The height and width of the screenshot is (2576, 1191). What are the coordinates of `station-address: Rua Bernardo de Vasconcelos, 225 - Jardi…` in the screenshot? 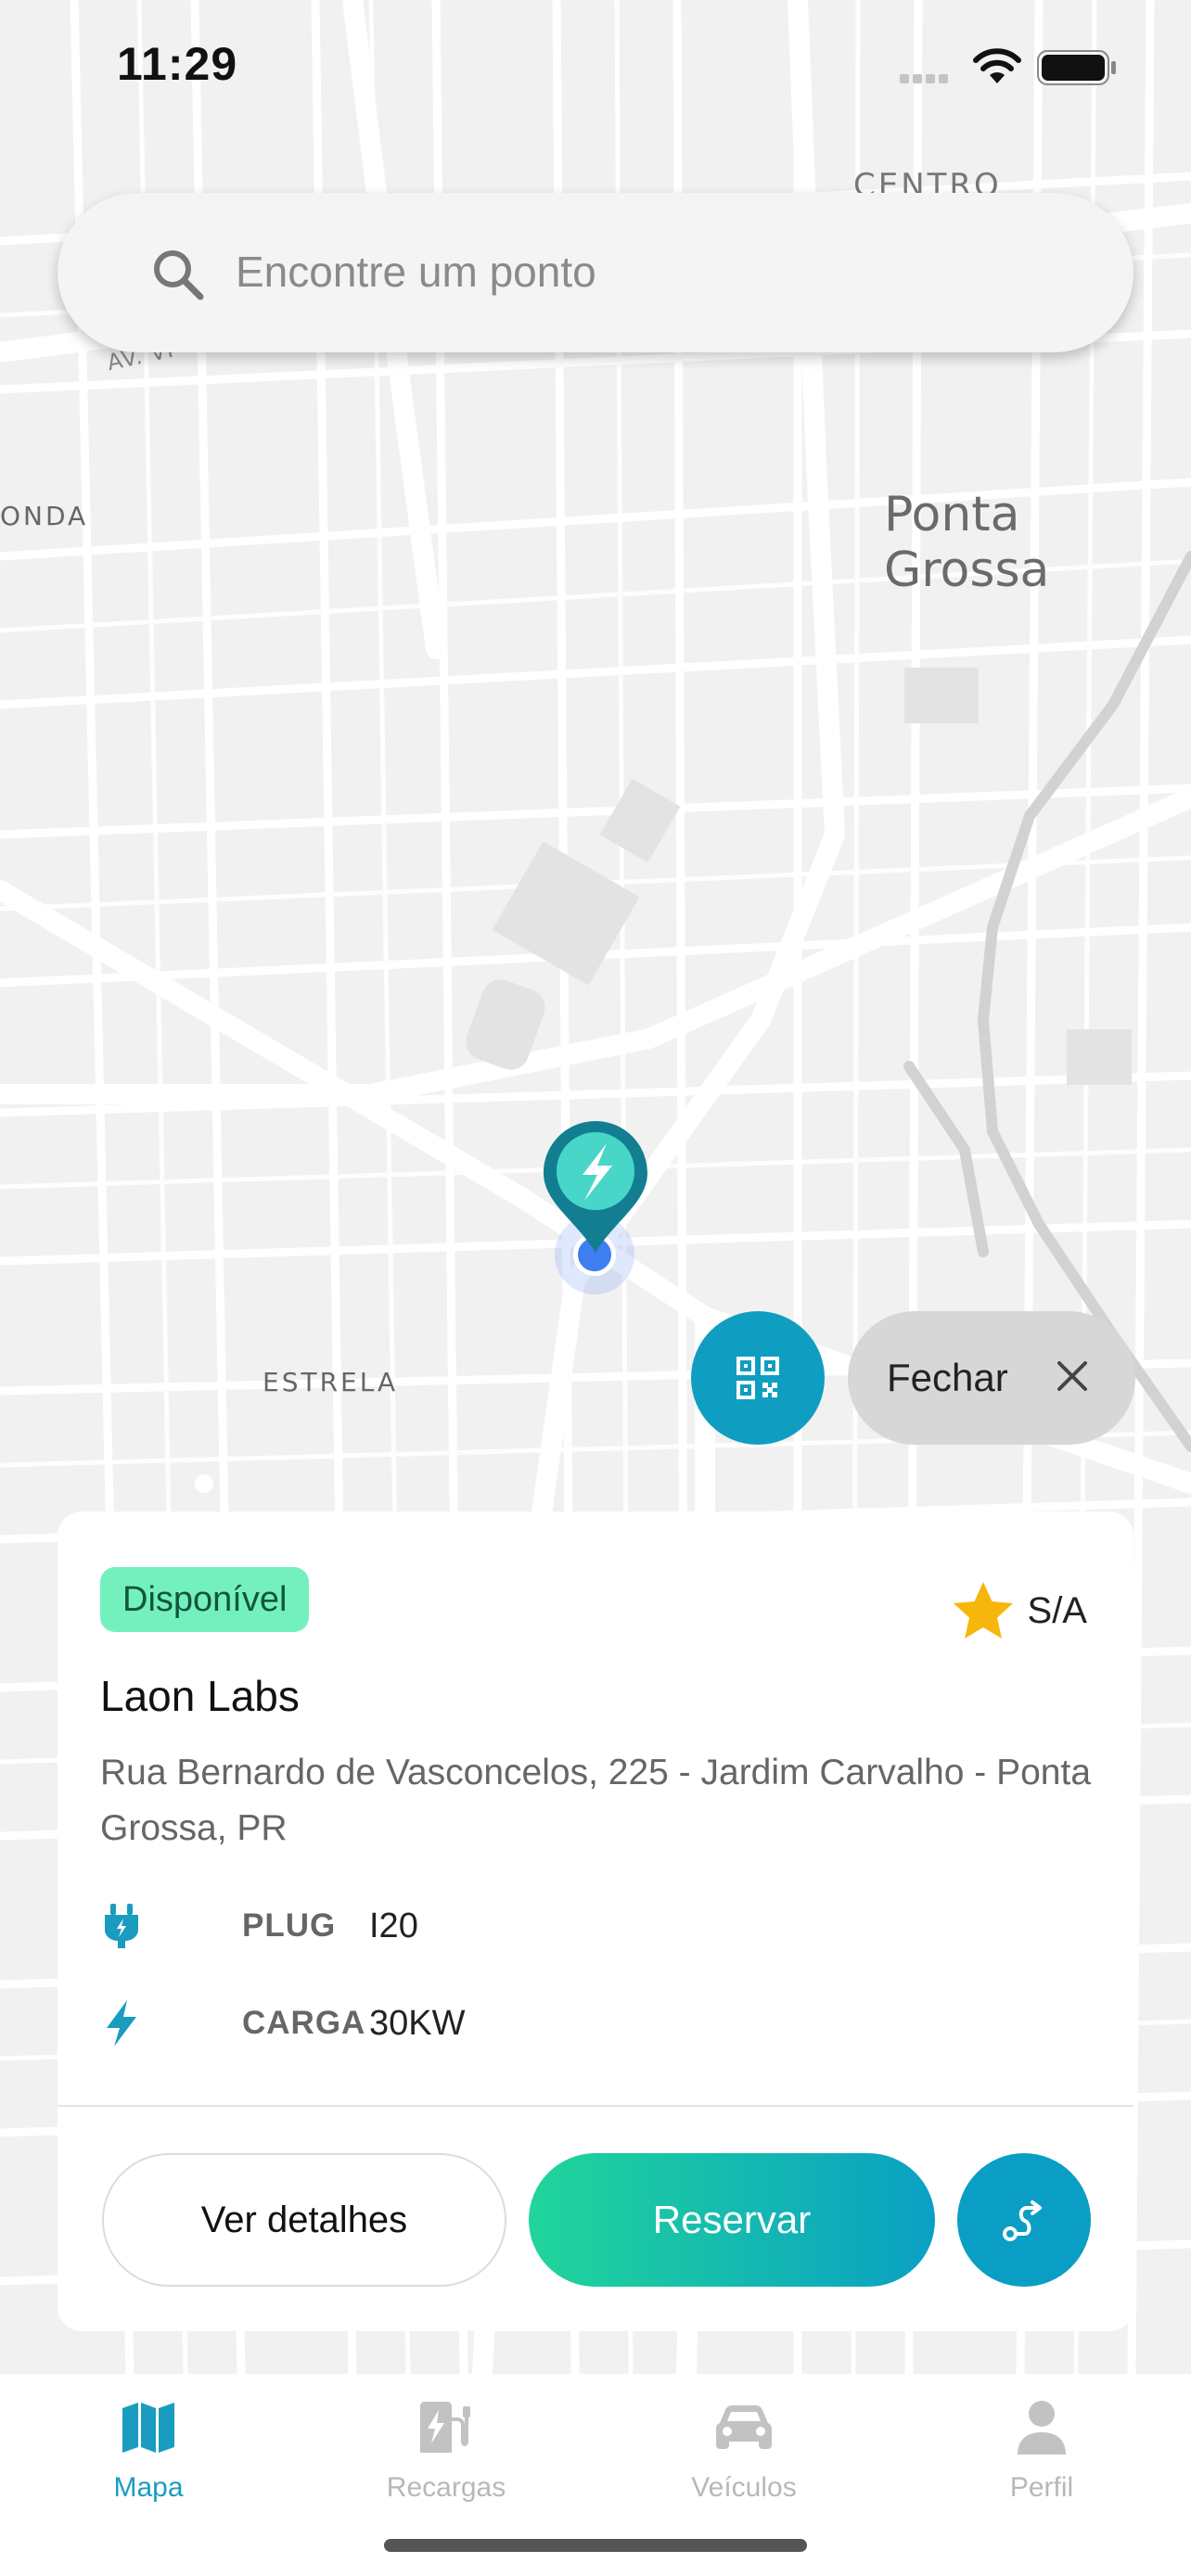 It's located at (596, 1800).